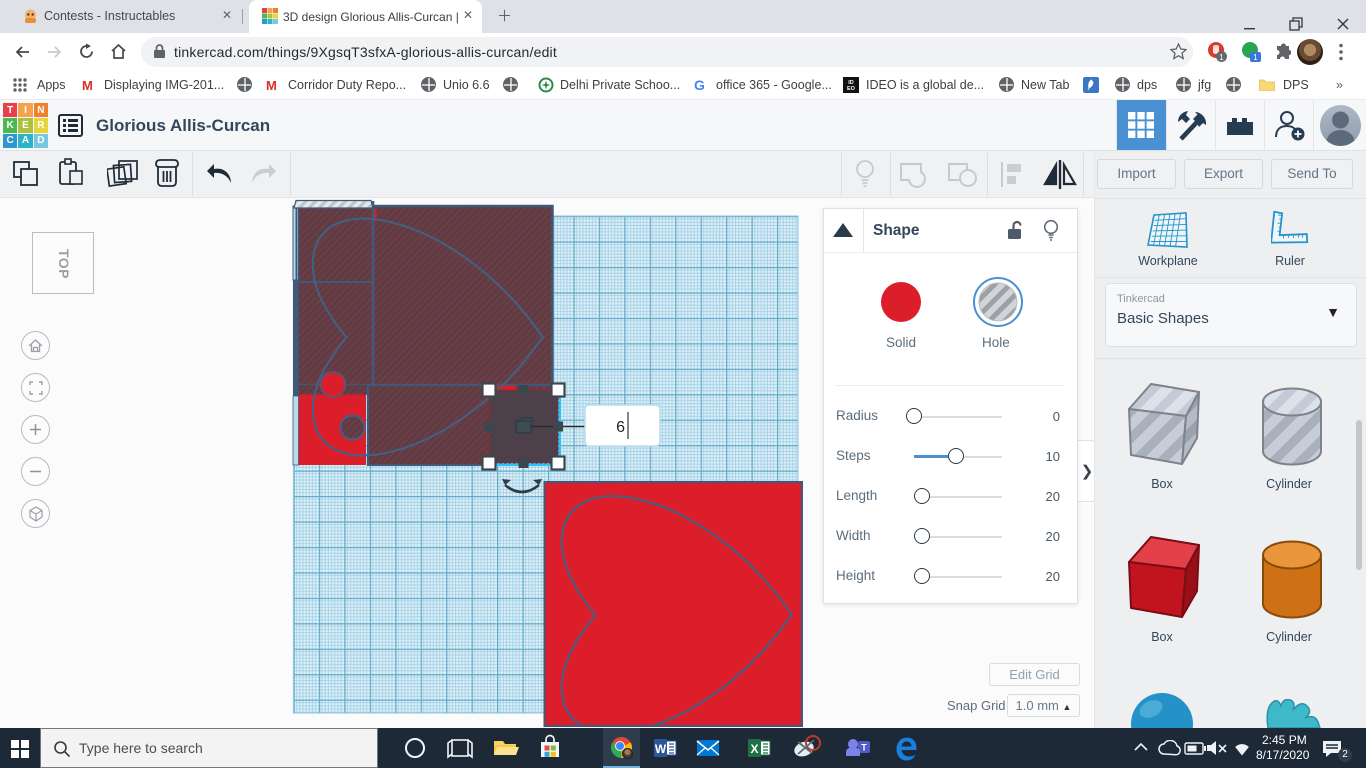  I want to click on svg-text: EO, so click(851, 89).